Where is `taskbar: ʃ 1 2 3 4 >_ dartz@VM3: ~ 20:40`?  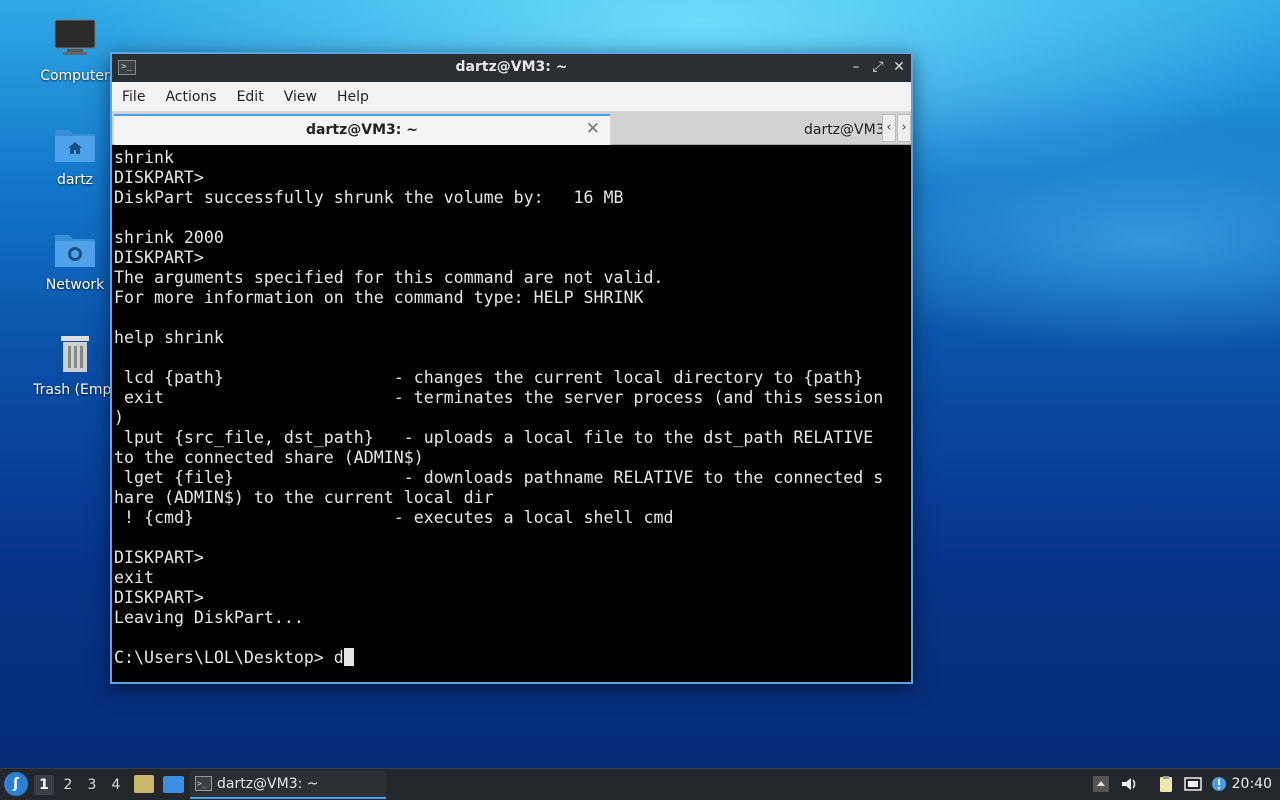
taskbar: ʃ 1 2 3 4 >_ dartz@VM3: ~ 20:40 is located at coordinates (640, 784).